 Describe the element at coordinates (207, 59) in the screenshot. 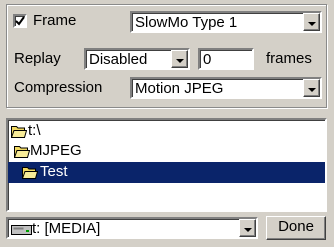

I see `replay-frames-value: 0` at that location.